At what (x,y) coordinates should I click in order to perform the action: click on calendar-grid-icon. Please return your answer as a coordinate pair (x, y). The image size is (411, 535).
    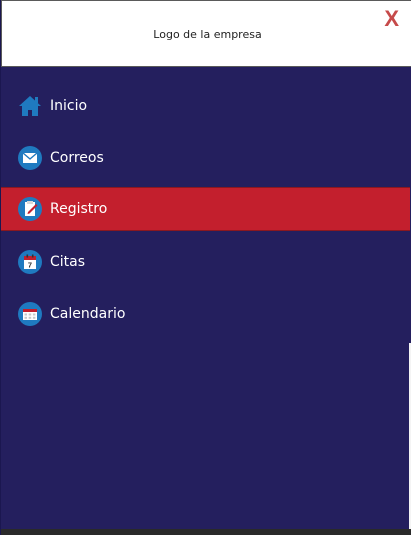
    Looking at the image, I should click on (30, 314).